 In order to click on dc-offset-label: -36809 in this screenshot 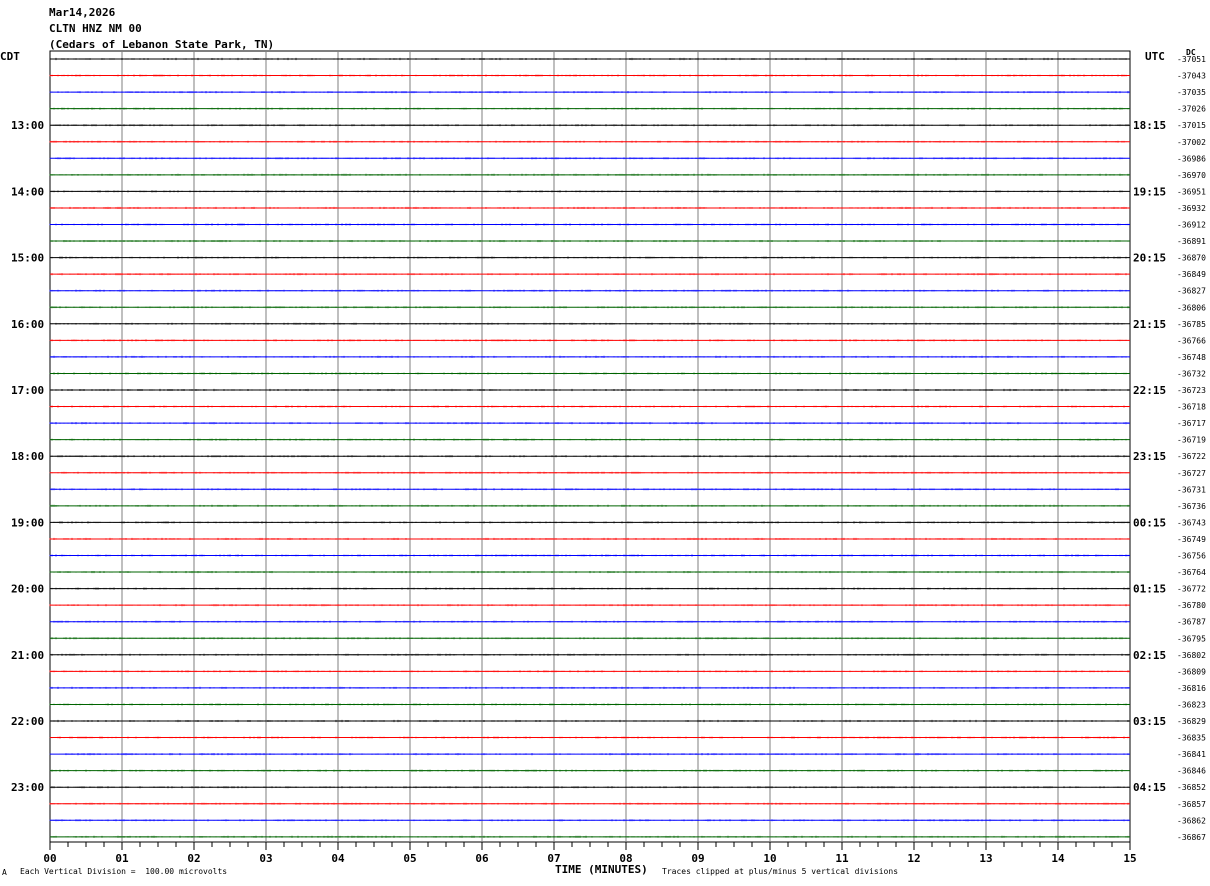, I will do `click(1191, 671)`.